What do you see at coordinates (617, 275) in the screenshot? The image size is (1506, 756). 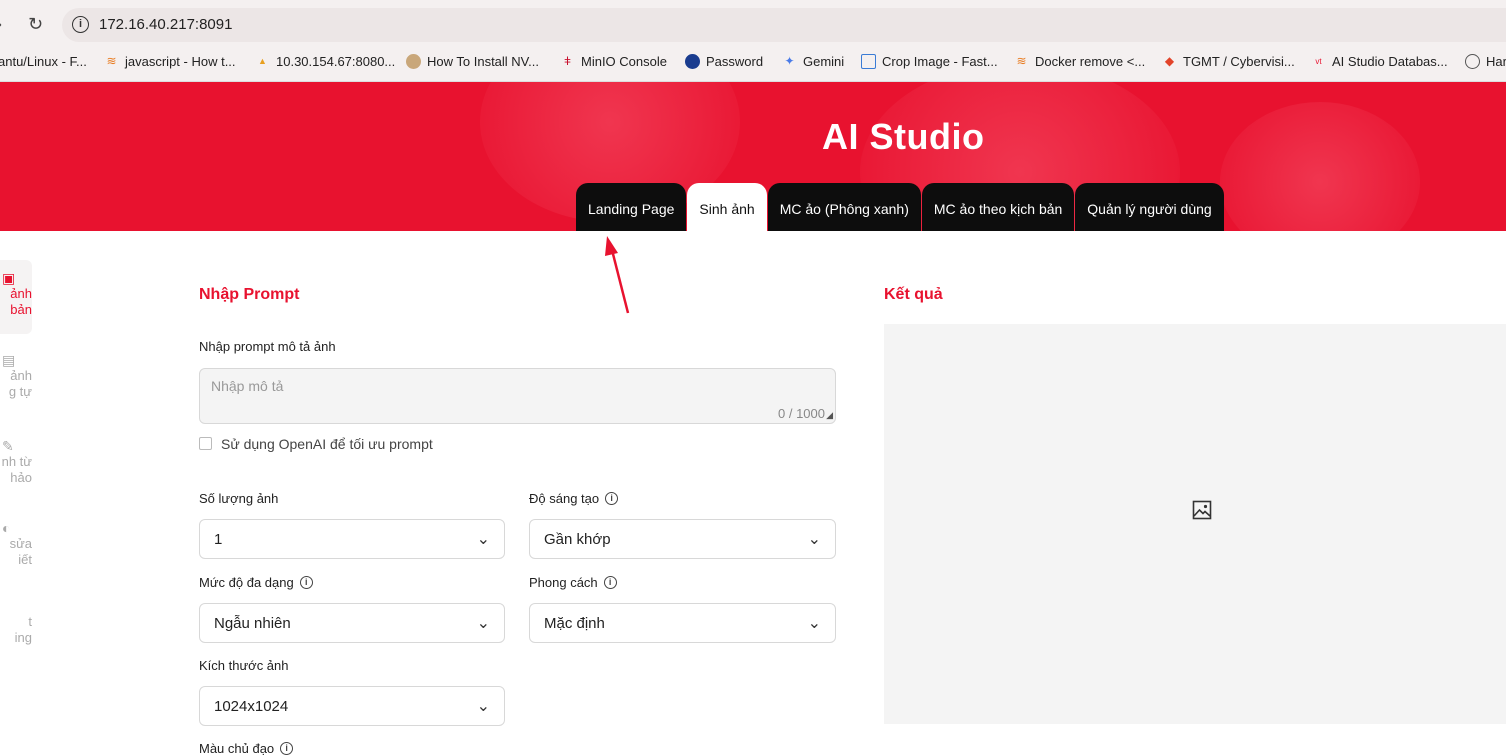 I see `annotation-arrow` at bounding box center [617, 275].